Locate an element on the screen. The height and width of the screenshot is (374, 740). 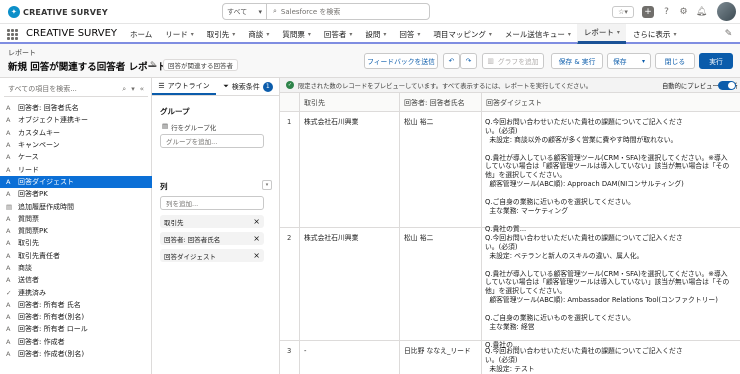
collapse-panel-icon: « is located at coordinates (142, 89).